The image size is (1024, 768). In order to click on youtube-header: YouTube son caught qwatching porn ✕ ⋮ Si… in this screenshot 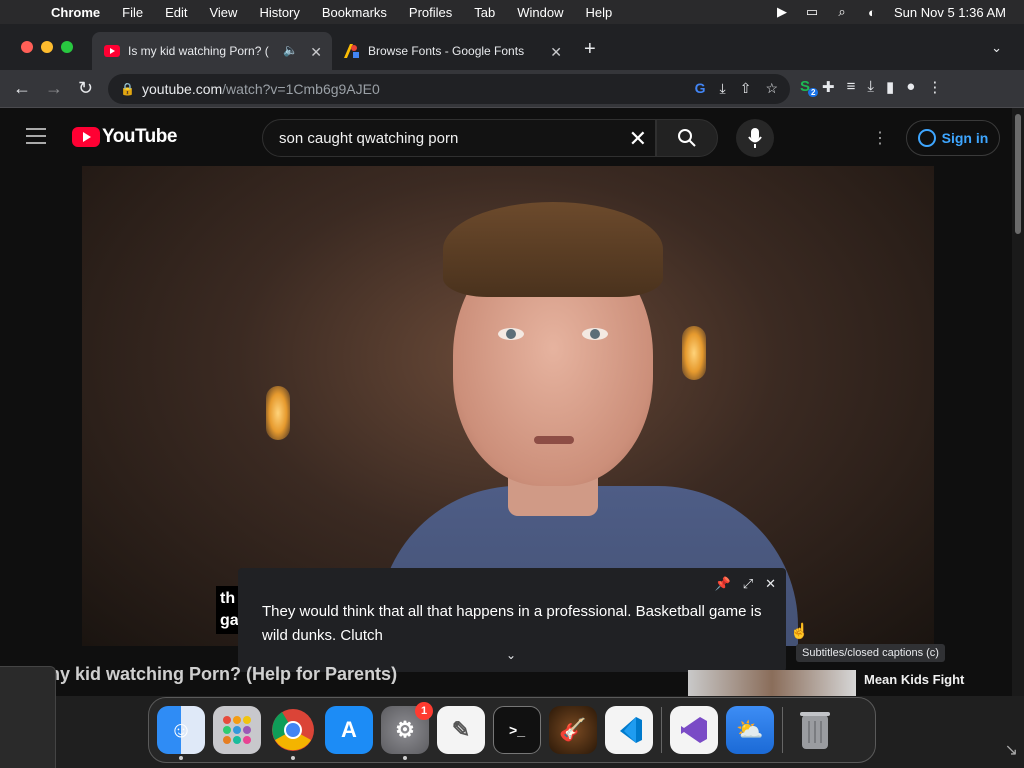, I will do `click(506, 137)`.